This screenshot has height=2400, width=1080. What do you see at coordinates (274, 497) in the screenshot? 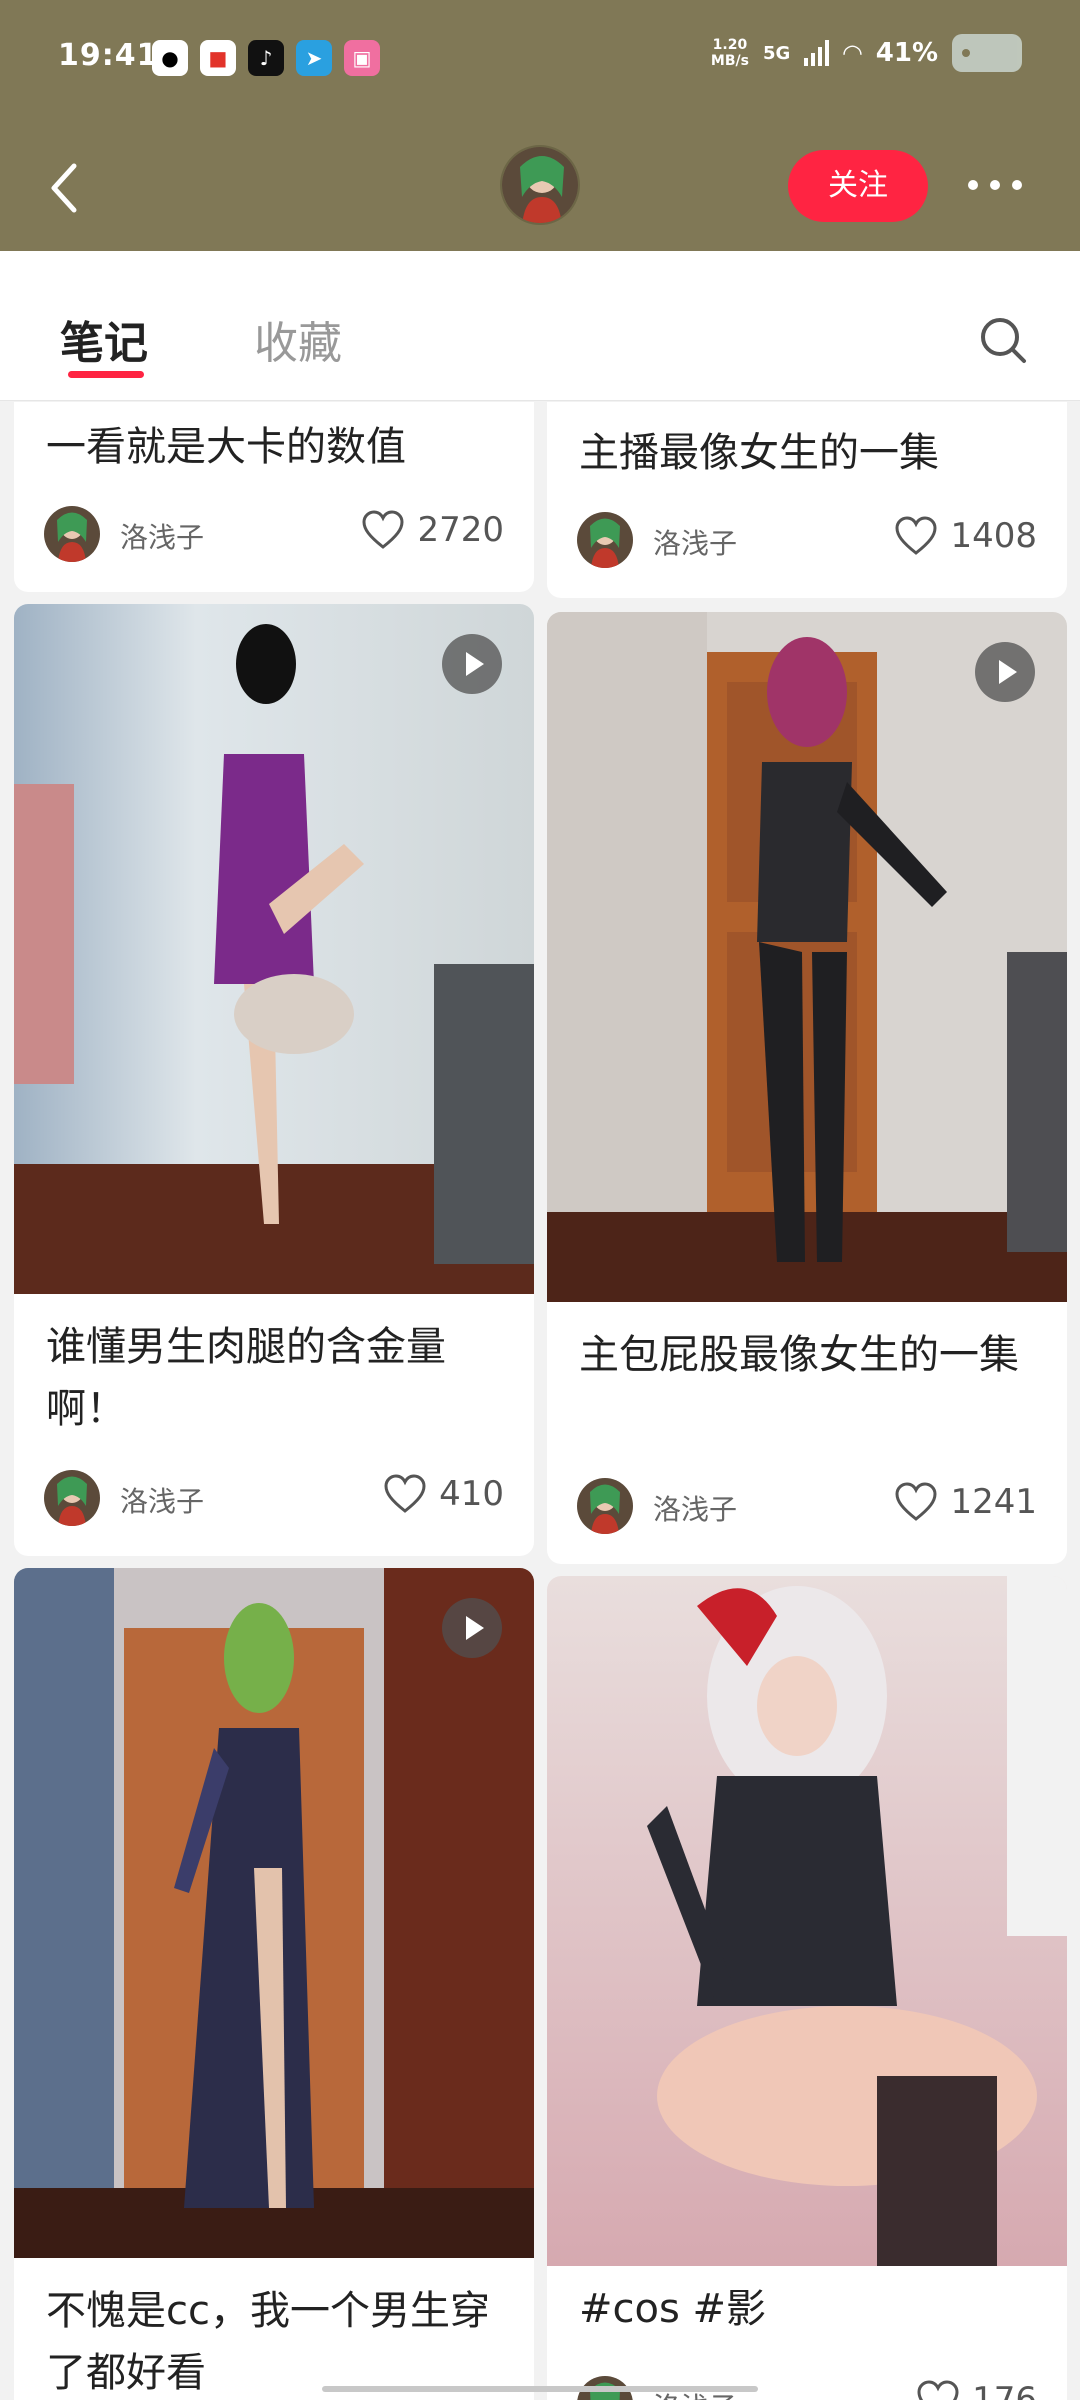
I see `note-card: 一看就是大卡的数值 洛浅子 2720` at bounding box center [274, 497].